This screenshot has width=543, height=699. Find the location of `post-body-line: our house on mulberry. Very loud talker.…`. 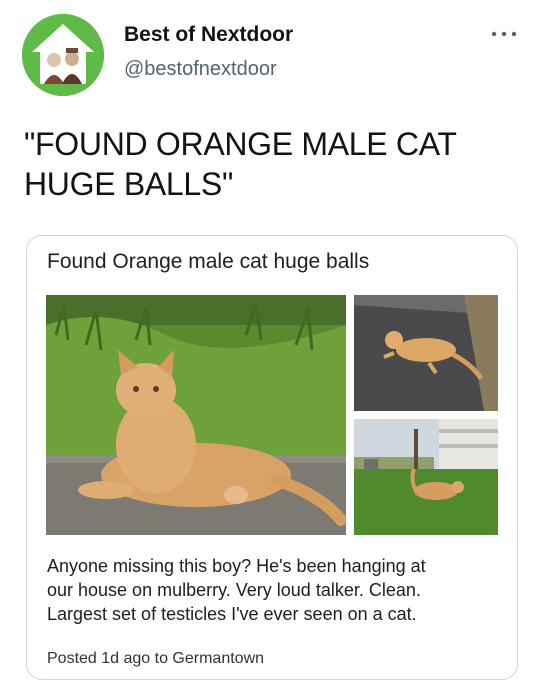

post-body-line: our house on mulberry. Very loud talker.… is located at coordinates (234, 590).